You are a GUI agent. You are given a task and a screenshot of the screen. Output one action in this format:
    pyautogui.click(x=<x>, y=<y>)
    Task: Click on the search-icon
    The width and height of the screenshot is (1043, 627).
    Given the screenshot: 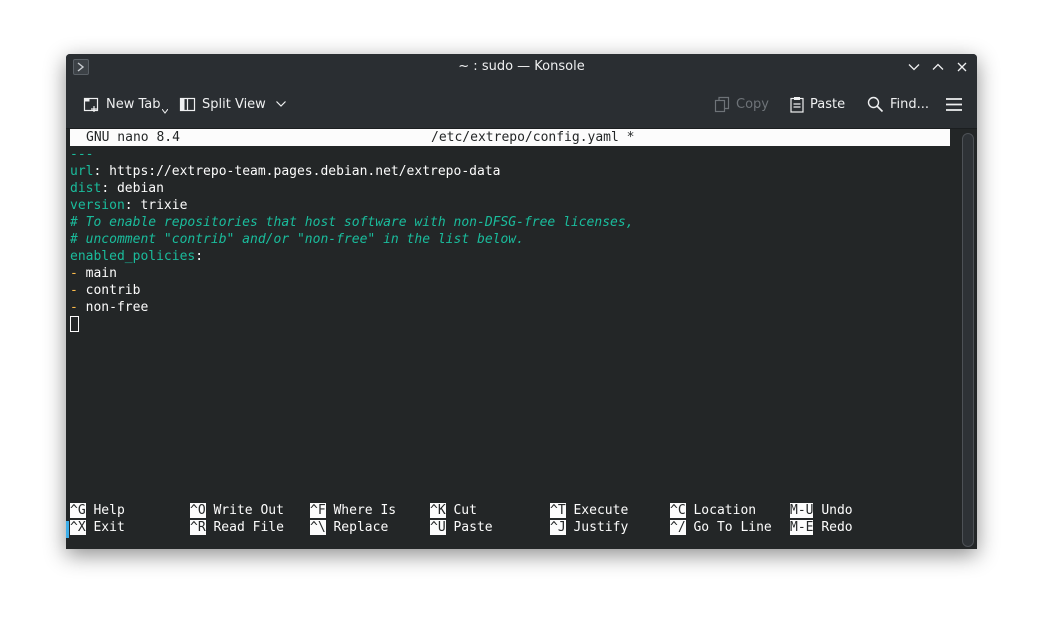 What is the action you would take?
    pyautogui.click(x=875, y=104)
    